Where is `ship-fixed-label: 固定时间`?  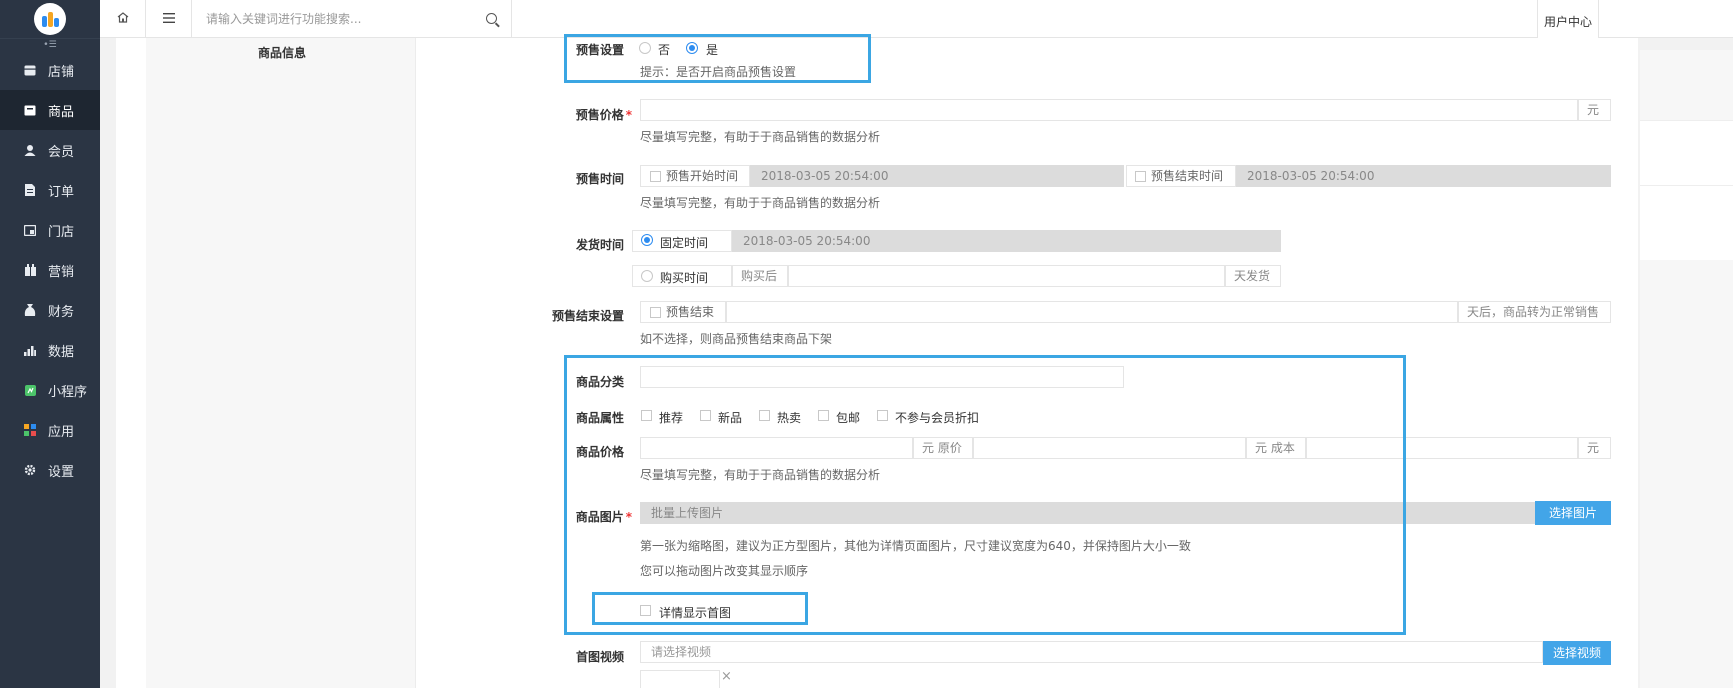 ship-fixed-label: 固定时间 is located at coordinates (684, 243).